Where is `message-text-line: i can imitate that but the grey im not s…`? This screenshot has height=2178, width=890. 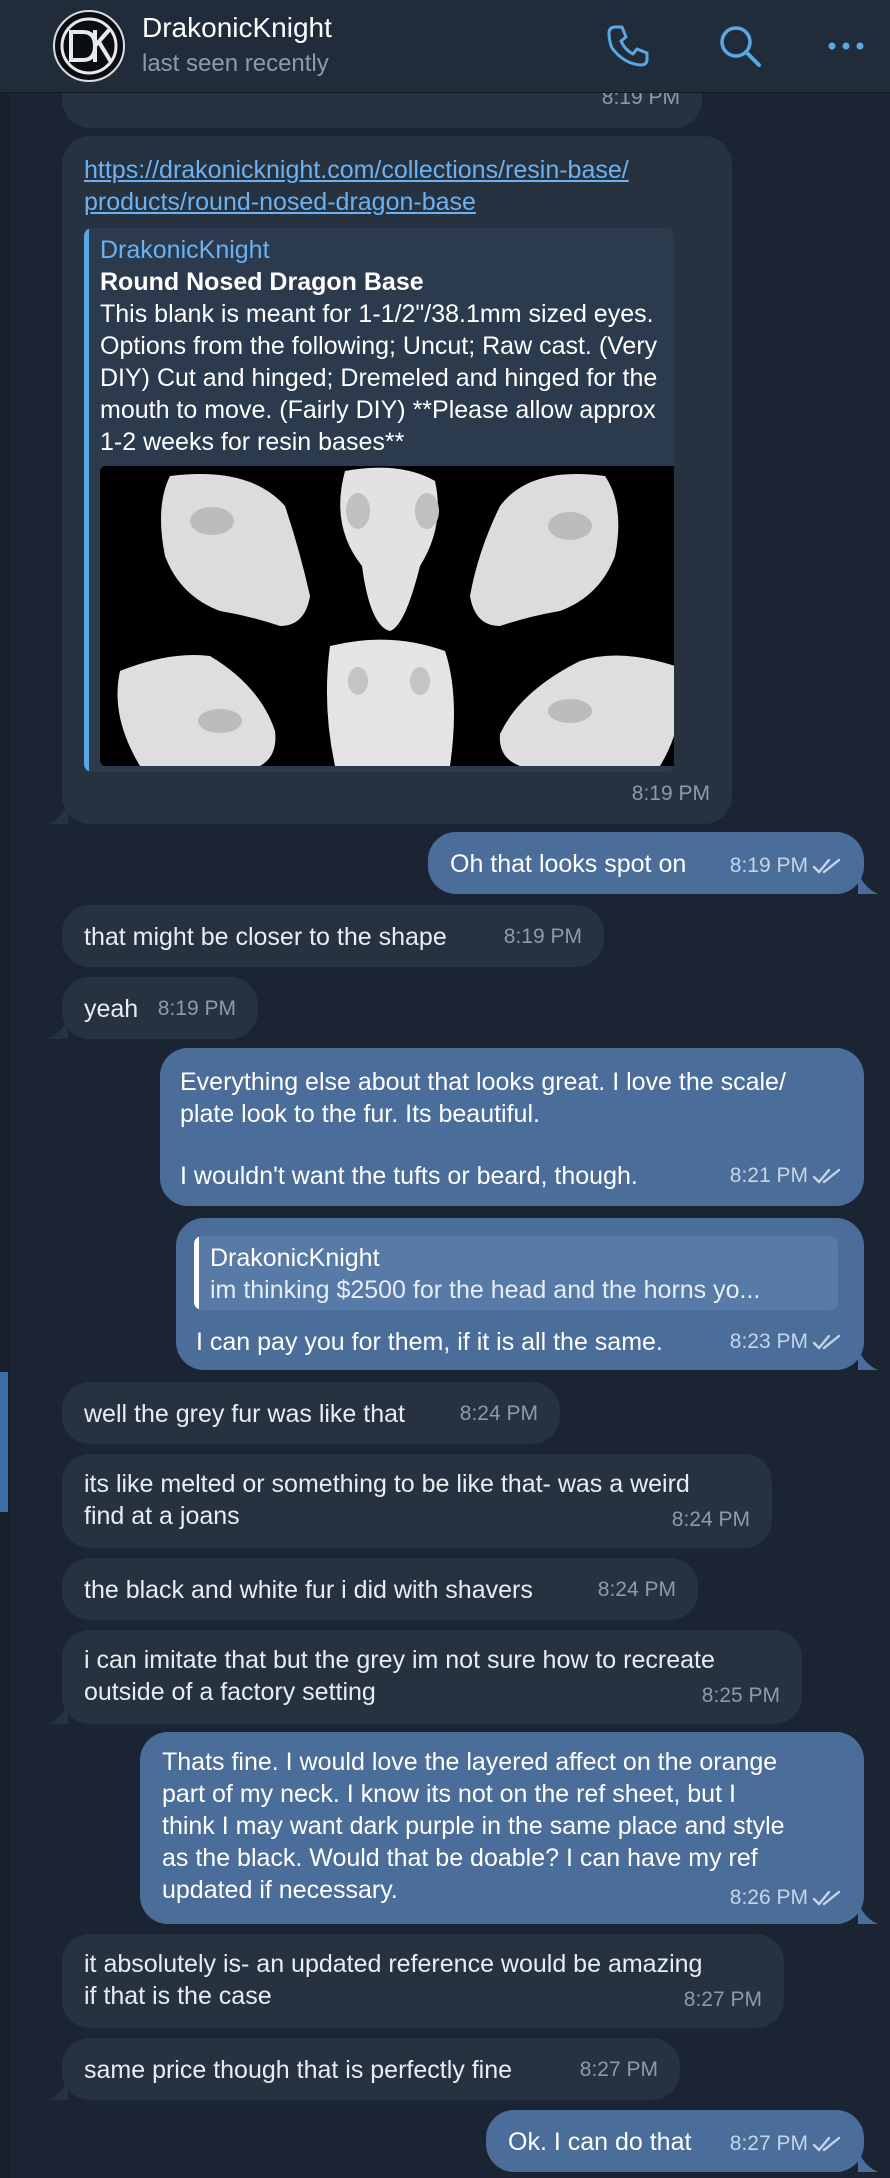 message-text-line: i can imitate that but the grey im not s… is located at coordinates (399, 1660).